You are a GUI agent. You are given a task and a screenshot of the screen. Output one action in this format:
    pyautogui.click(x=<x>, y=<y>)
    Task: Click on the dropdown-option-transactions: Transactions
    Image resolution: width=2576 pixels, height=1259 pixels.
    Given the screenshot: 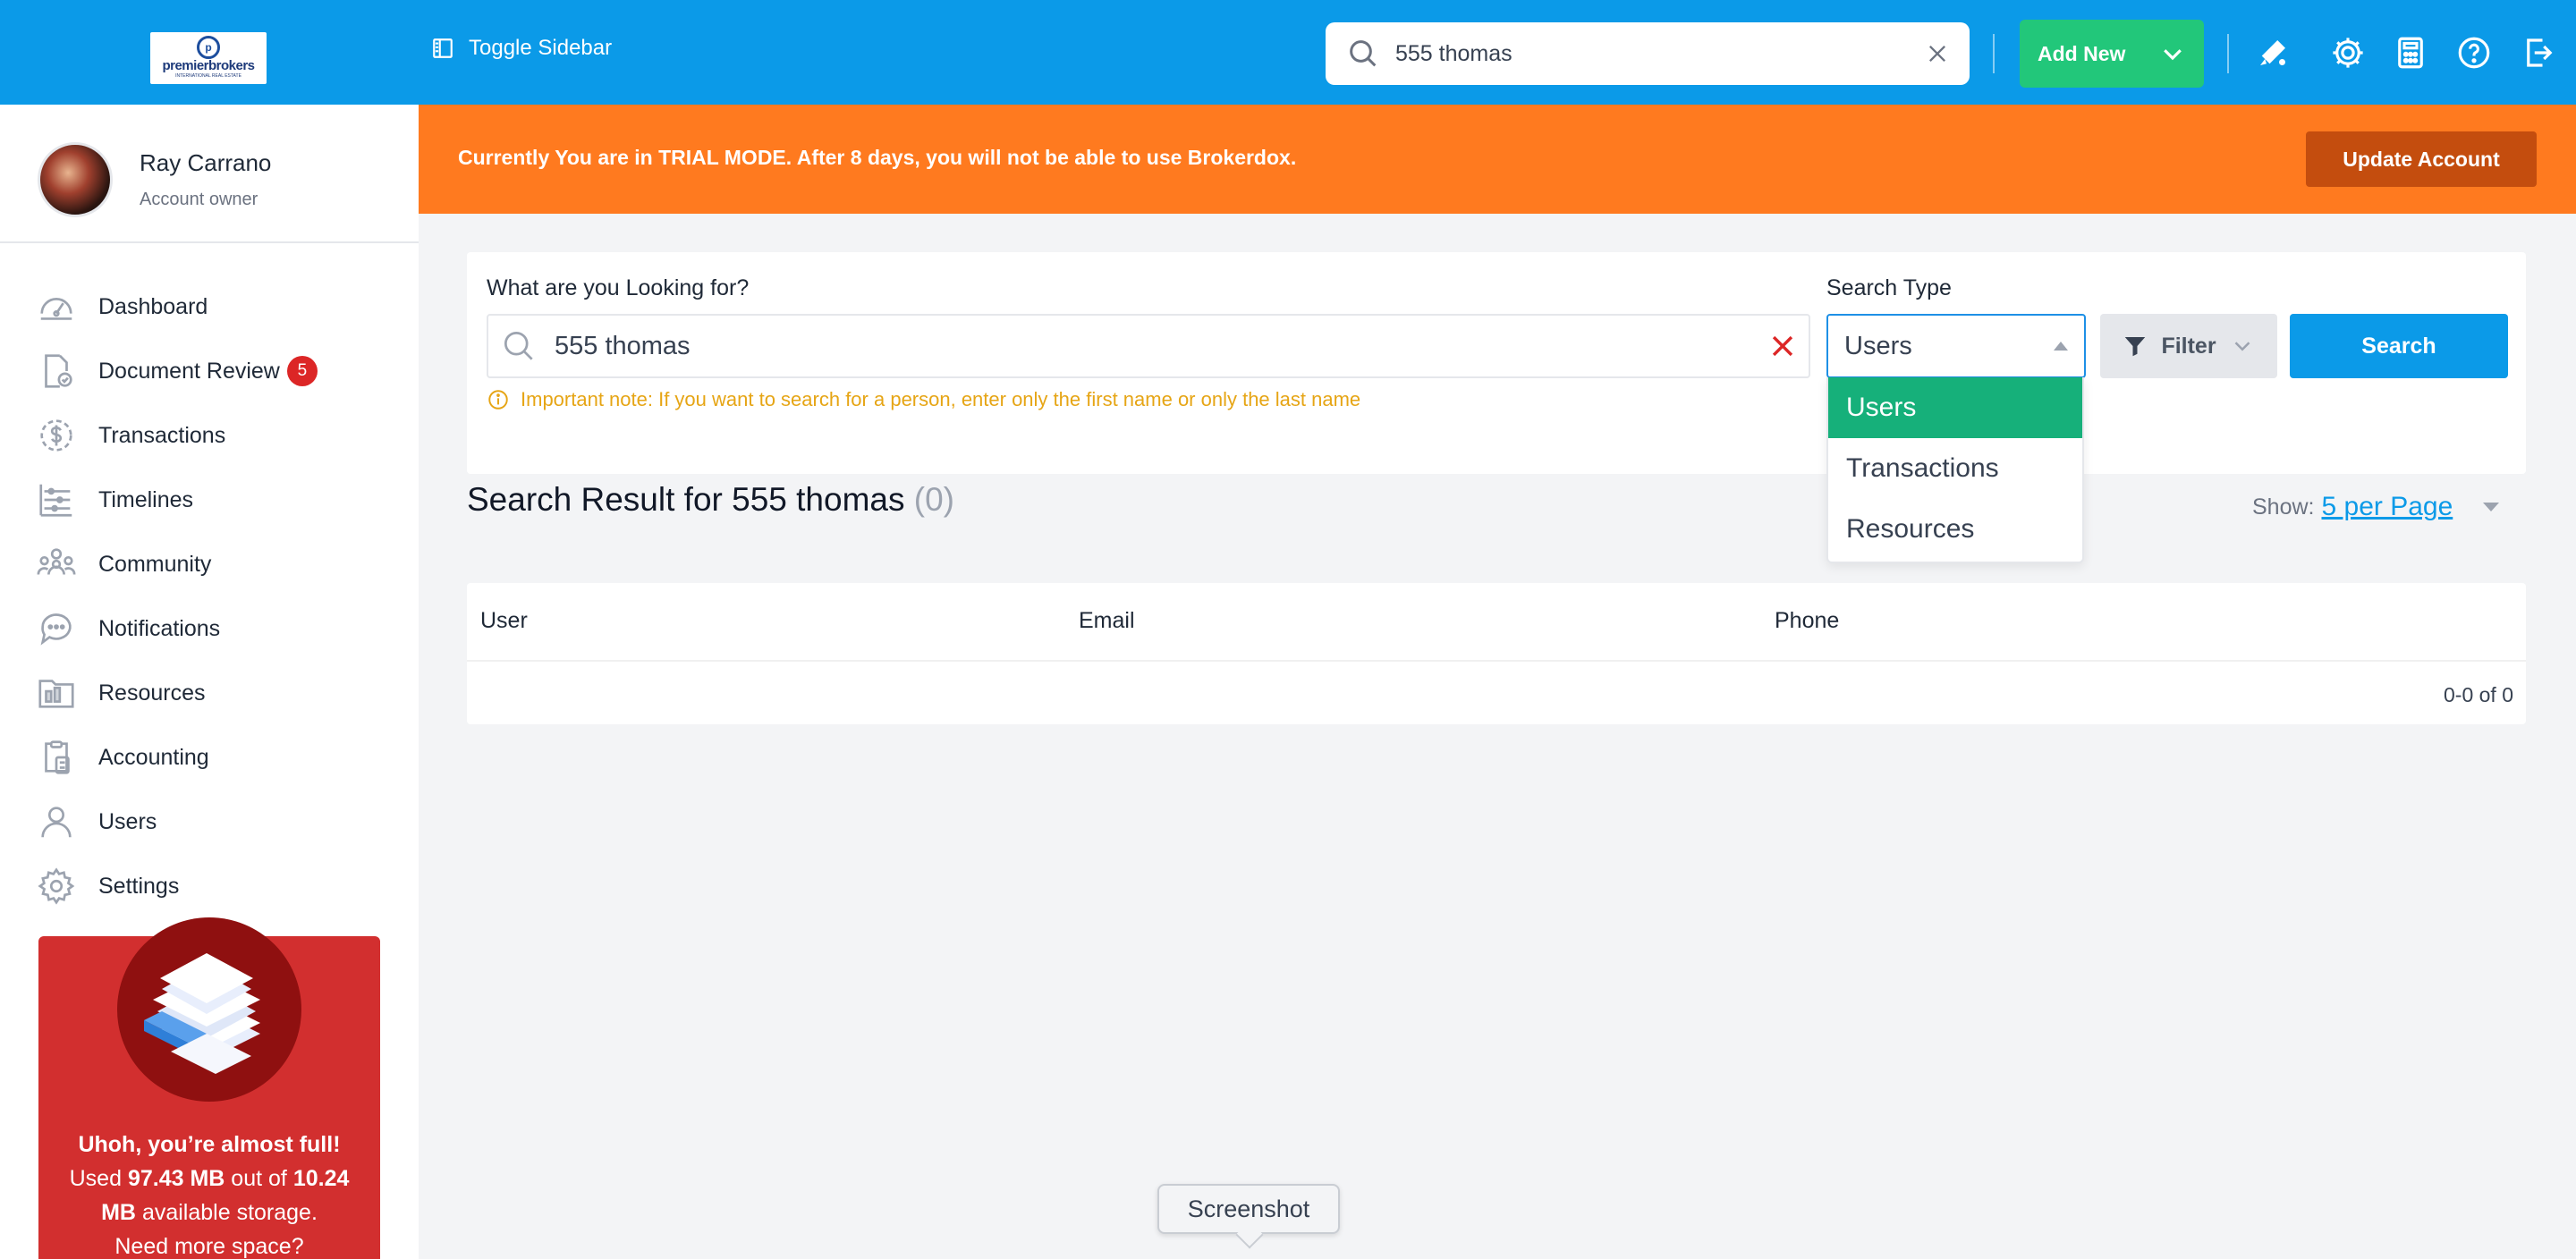 What is the action you would take?
    pyautogui.click(x=1955, y=468)
    